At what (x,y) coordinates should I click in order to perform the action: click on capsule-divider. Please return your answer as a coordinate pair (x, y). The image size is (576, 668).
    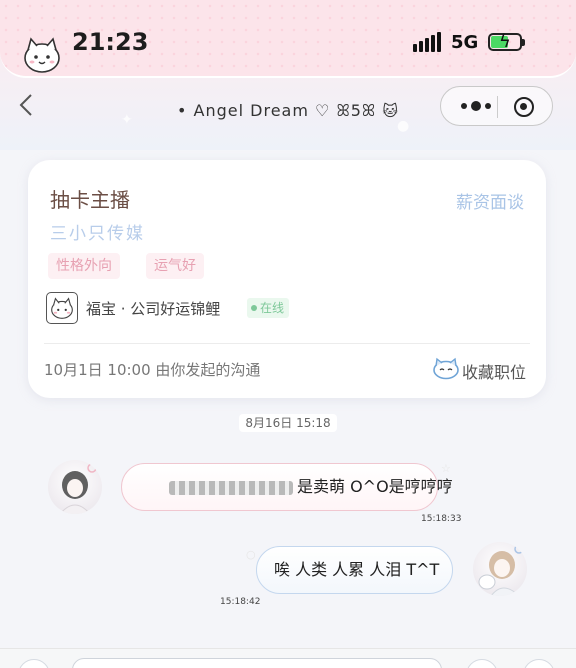
    Looking at the image, I should click on (497, 107).